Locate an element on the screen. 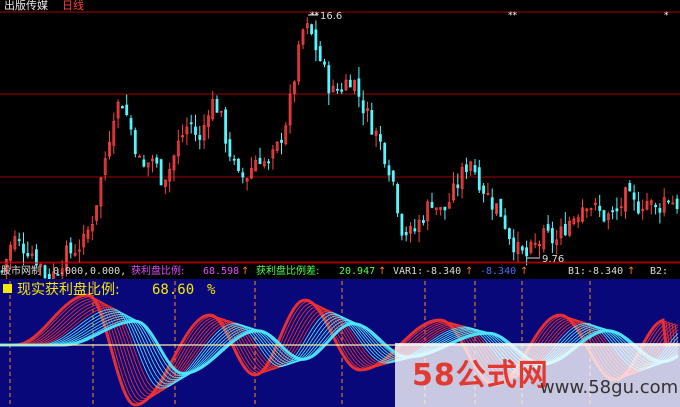  profit-ratio-diff-value: 20.947 is located at coordinates (357, 271).